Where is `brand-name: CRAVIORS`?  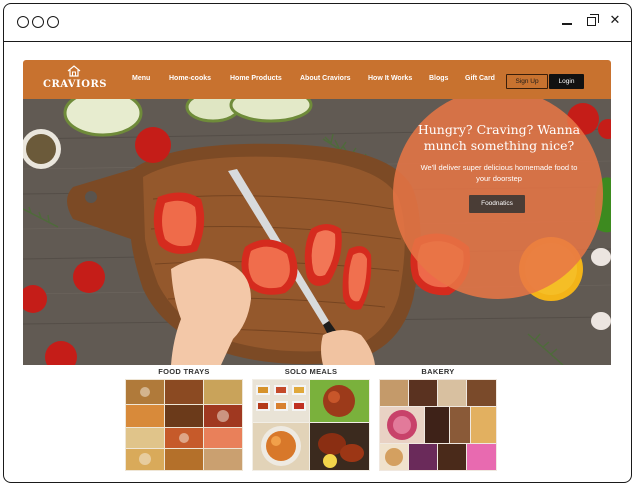
brand-name: CRAVIORS is located at coordinates (75, 84).